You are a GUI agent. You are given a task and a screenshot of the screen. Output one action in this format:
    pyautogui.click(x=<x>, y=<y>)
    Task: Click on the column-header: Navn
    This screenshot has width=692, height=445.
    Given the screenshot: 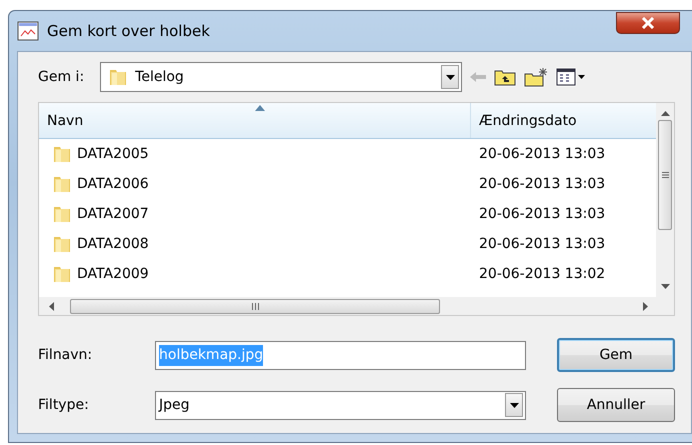 What is the action you would take?
    pyautogui.click(x=255, y=120)
    